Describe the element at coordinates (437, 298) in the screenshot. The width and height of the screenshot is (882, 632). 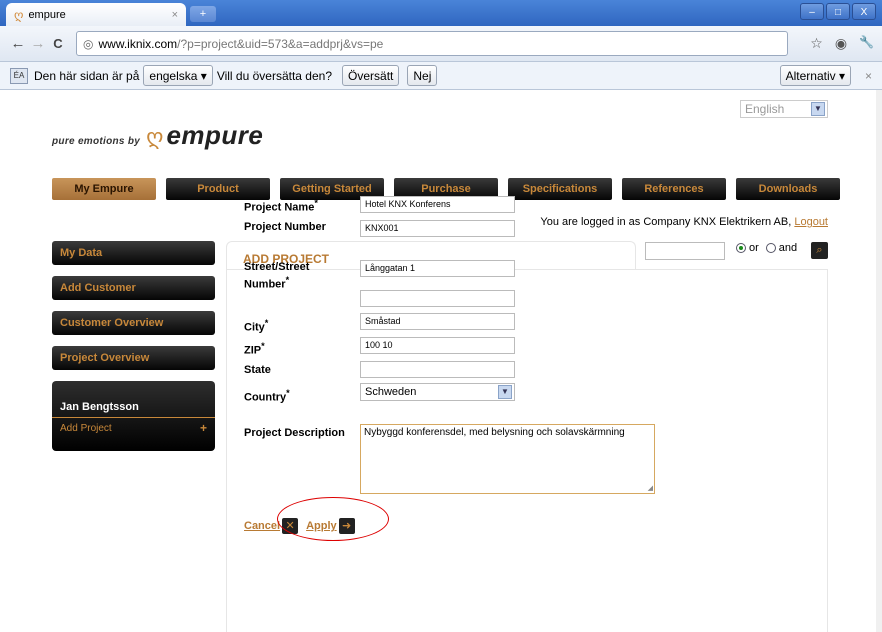
I see `street2-field` at that location.